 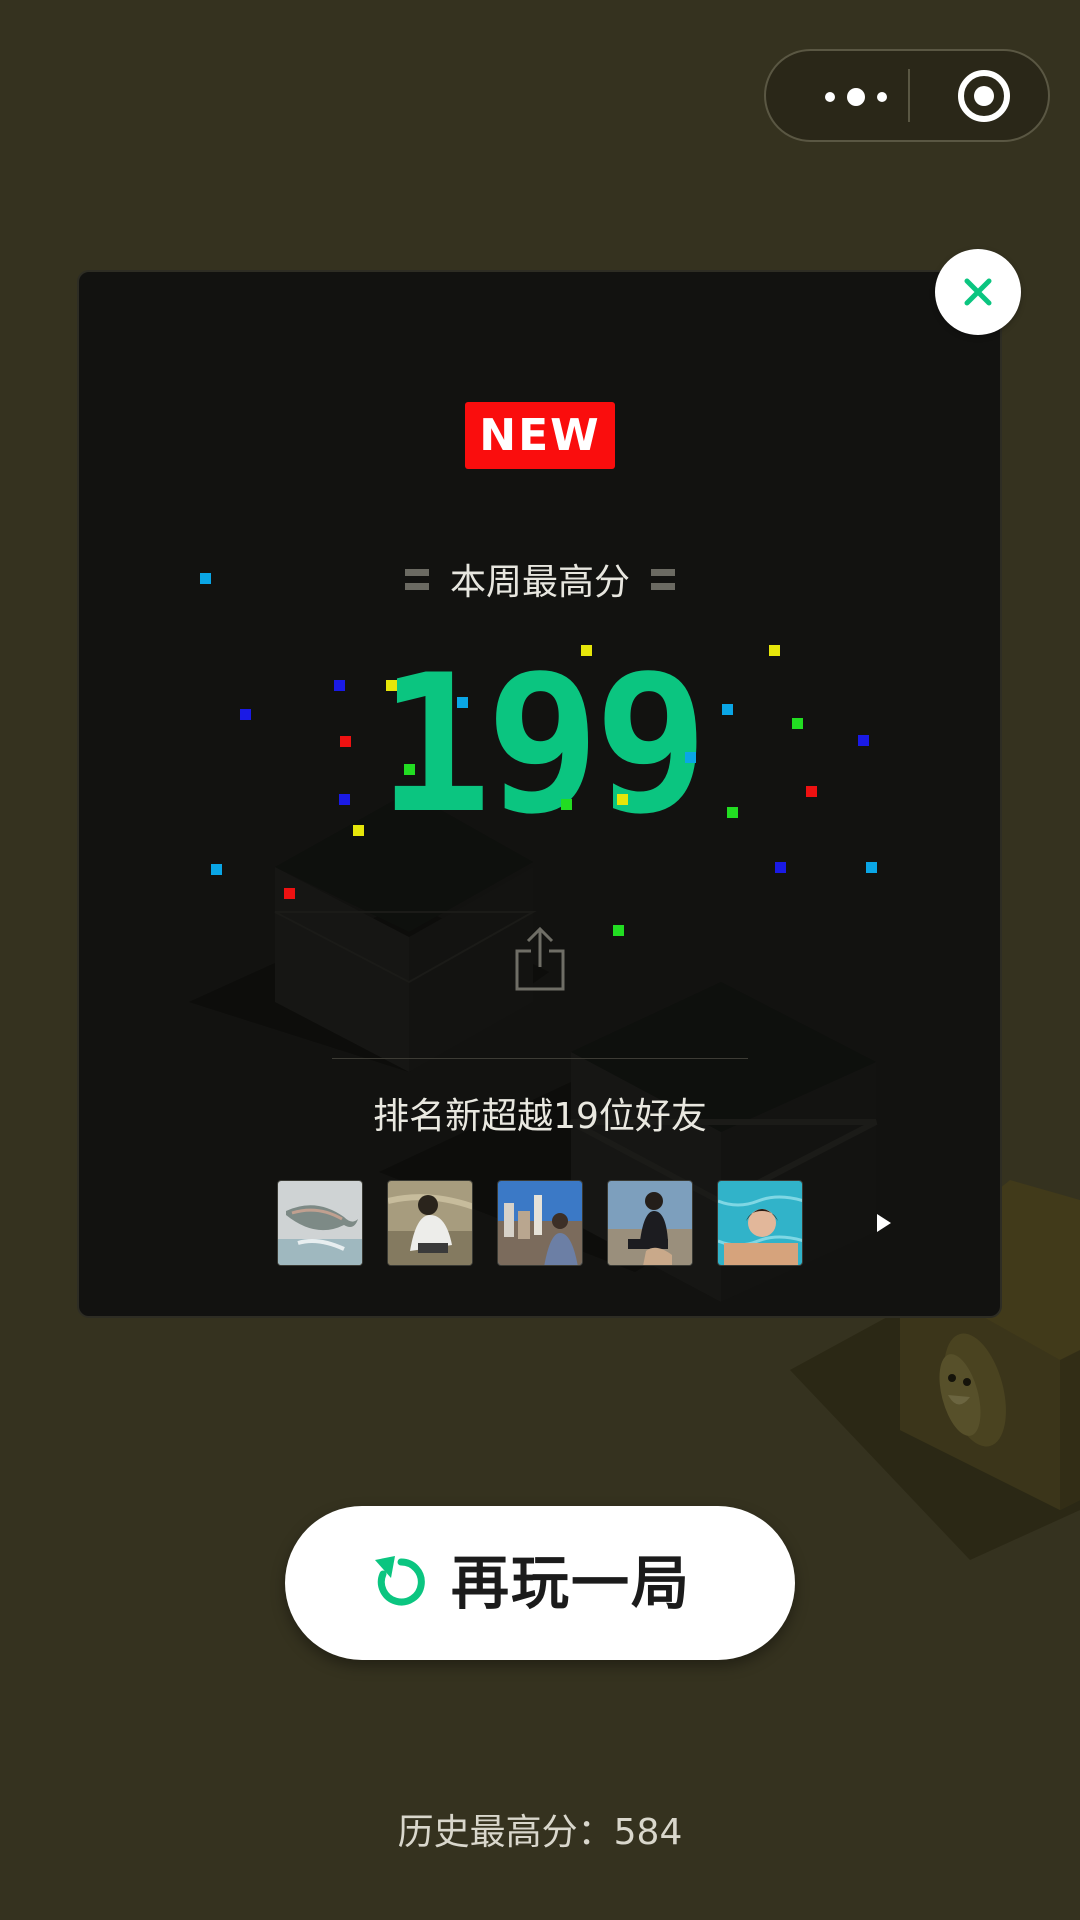 I want to click on divider-line, so click(x=540, y=1058).